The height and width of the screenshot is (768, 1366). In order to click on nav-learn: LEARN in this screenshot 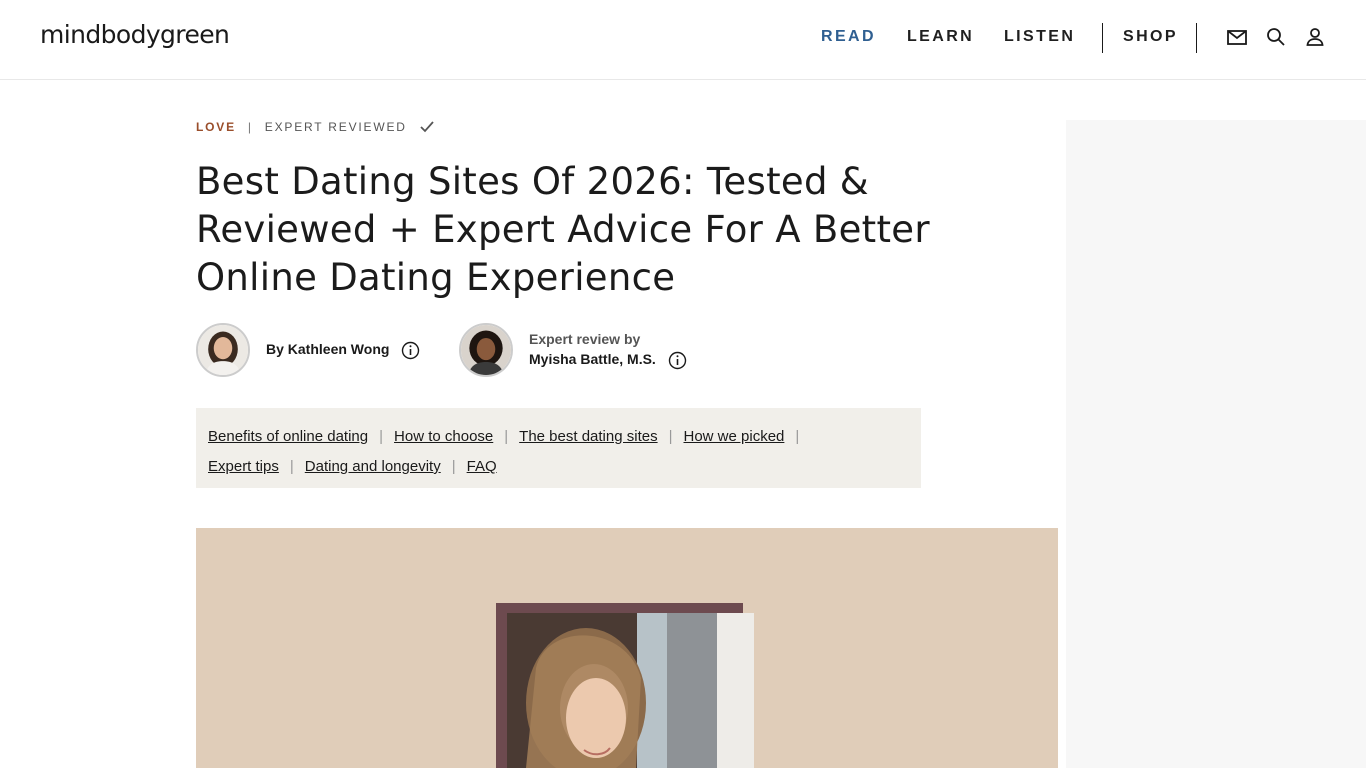, I will do `click(940, 37)`.